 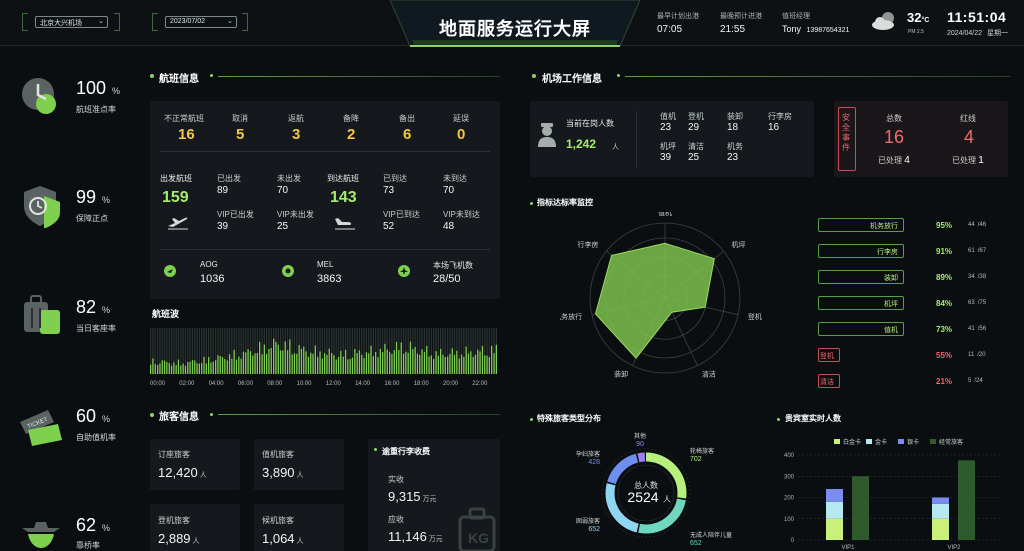 What do you see at coordinates (449, 190) in the screenshot?
I see `arr-pending-value: 70` at bounding box center [449, 190].